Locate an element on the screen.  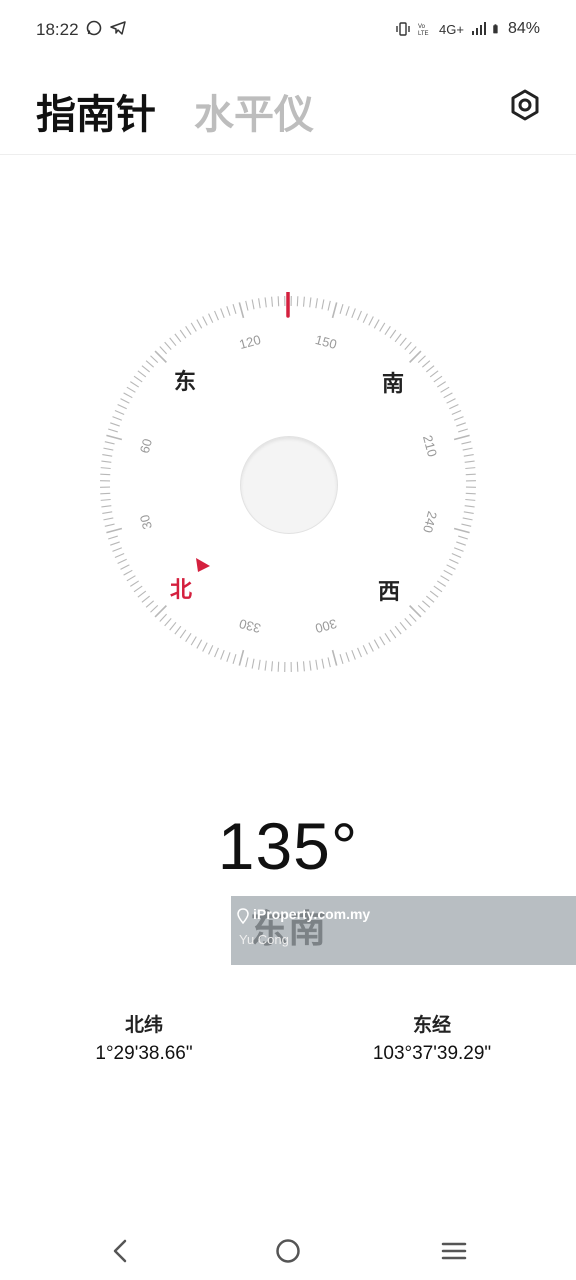
battery-level: 84% is located at coordinates (523, 28).